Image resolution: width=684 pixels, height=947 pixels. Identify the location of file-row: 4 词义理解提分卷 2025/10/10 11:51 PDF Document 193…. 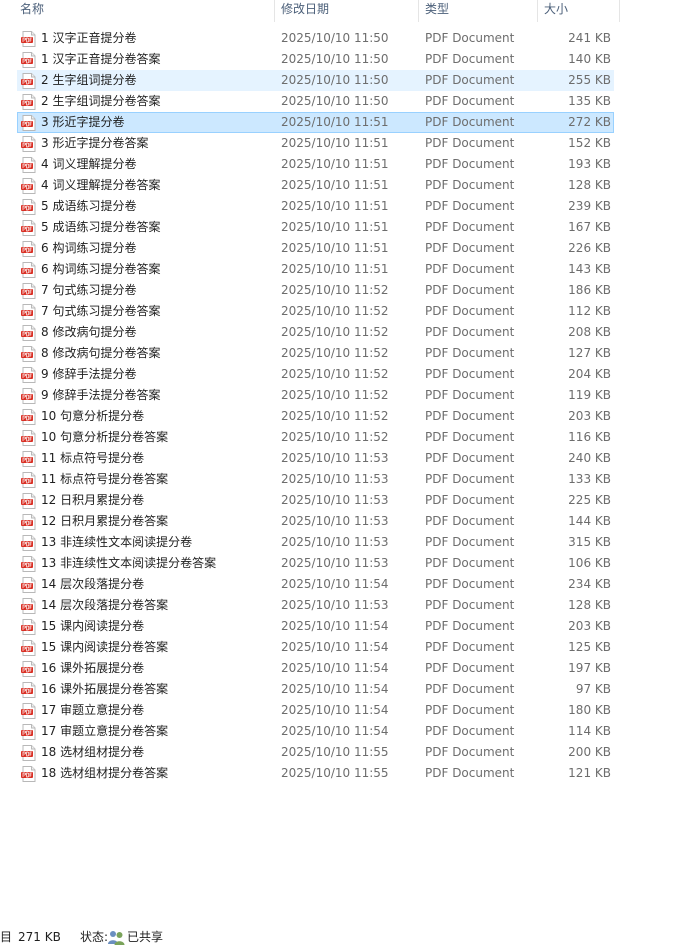
(310, 164).